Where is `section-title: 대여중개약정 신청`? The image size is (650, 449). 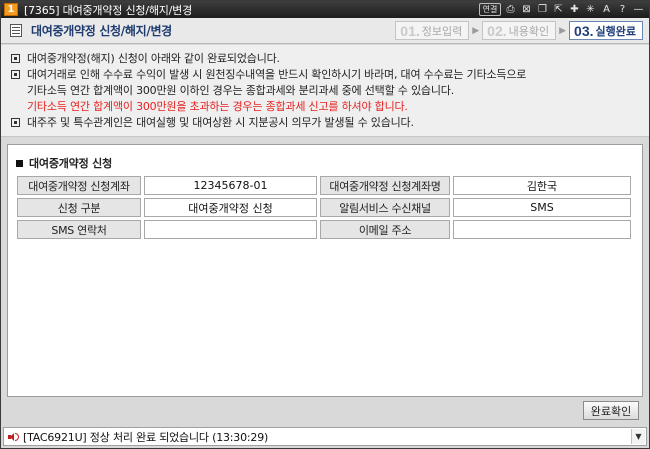
section-title: 대여중개약정 신청 is located at coordinates (64, 163).